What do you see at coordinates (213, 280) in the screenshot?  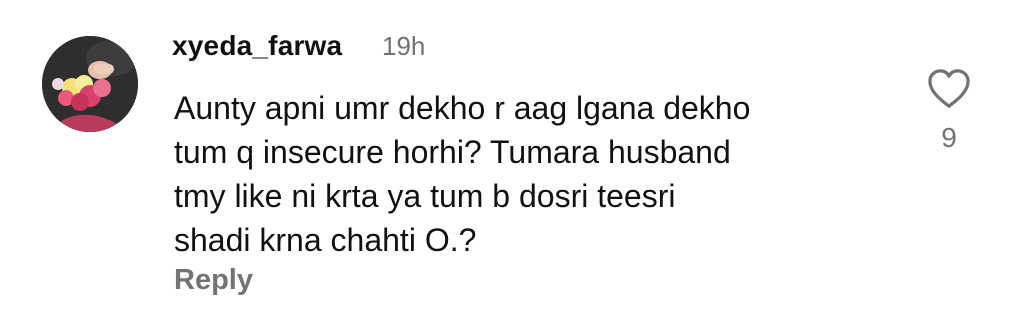 I see `reply-button: Reply` at bounding box center [213, 280].